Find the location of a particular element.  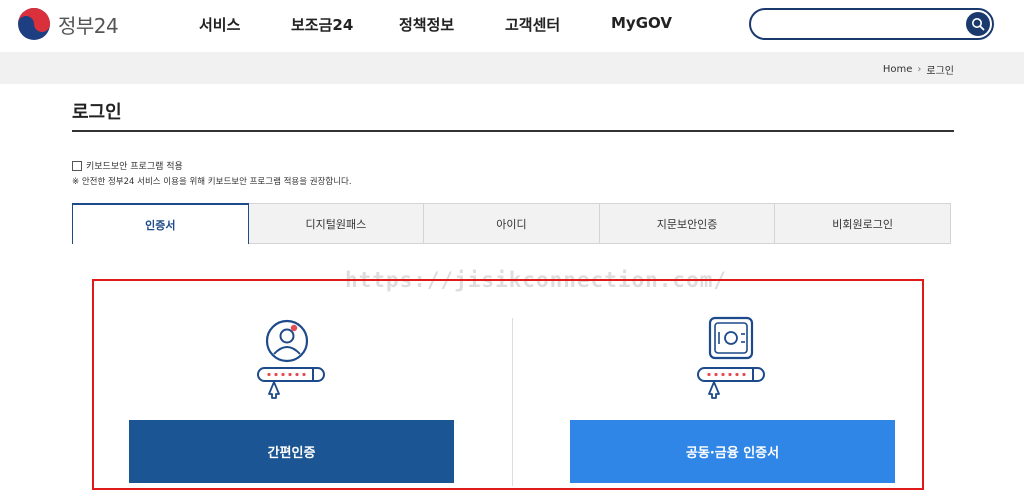

nav-item-mygov: MyGOV is located at coordinates (641, 23).